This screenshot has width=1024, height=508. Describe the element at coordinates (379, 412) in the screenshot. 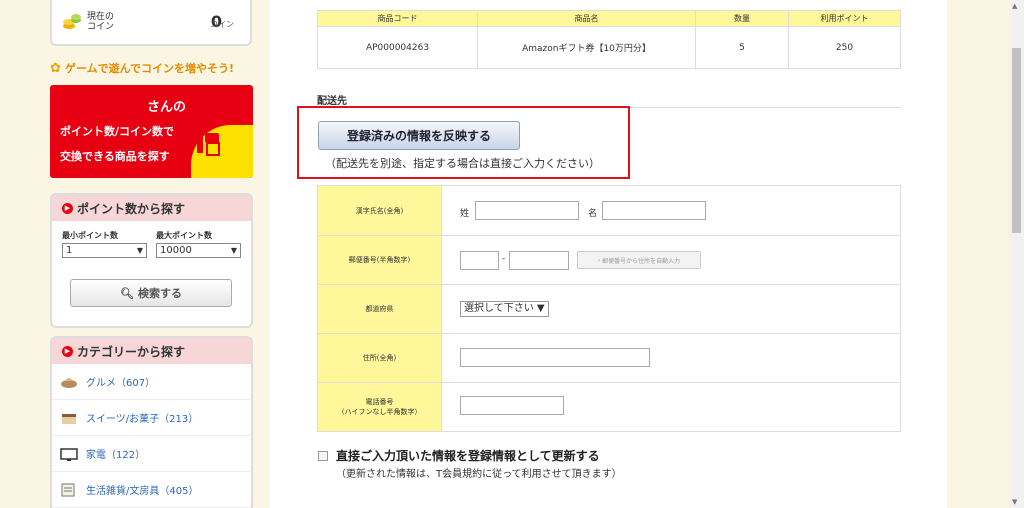

I see `phone-label-sub: （ハイフンなし半角数字）` at that location.